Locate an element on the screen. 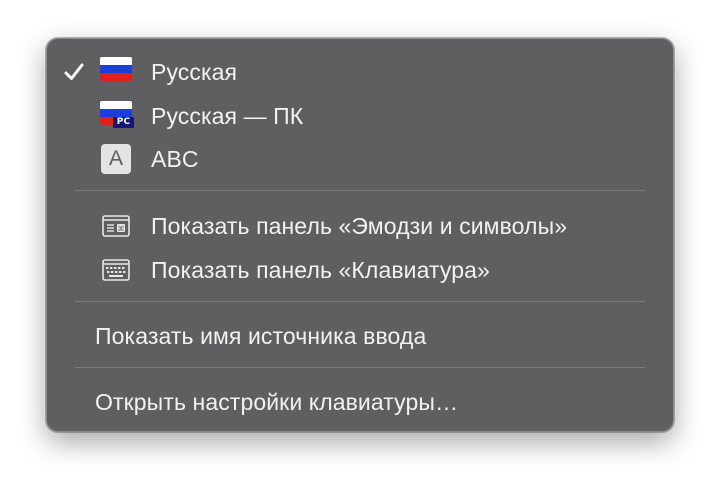 The width and height of the screenshot is (720, 486). menu-item-abc: A ABC is located at coordinates (360, 159).